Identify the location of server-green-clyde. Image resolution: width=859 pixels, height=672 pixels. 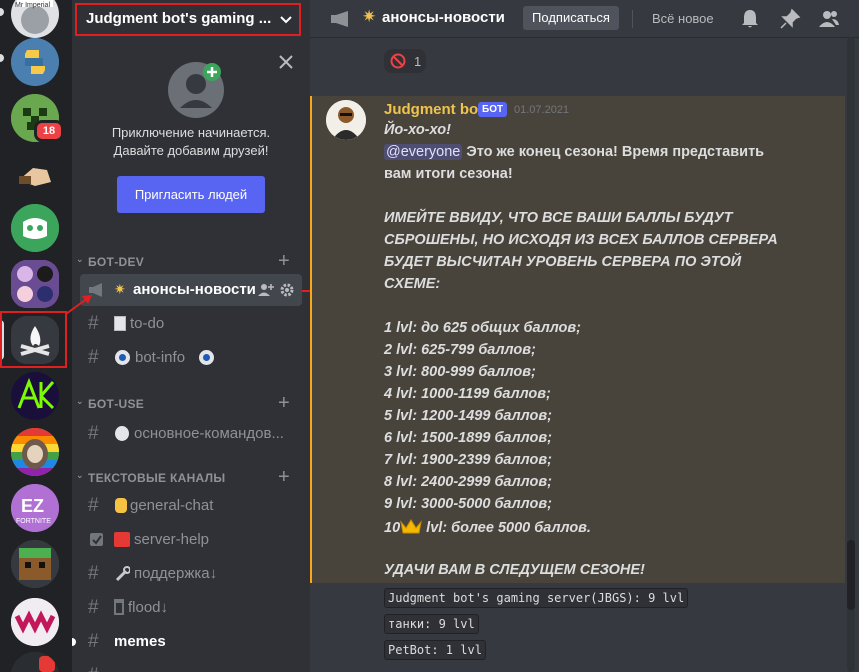
(35, 228).